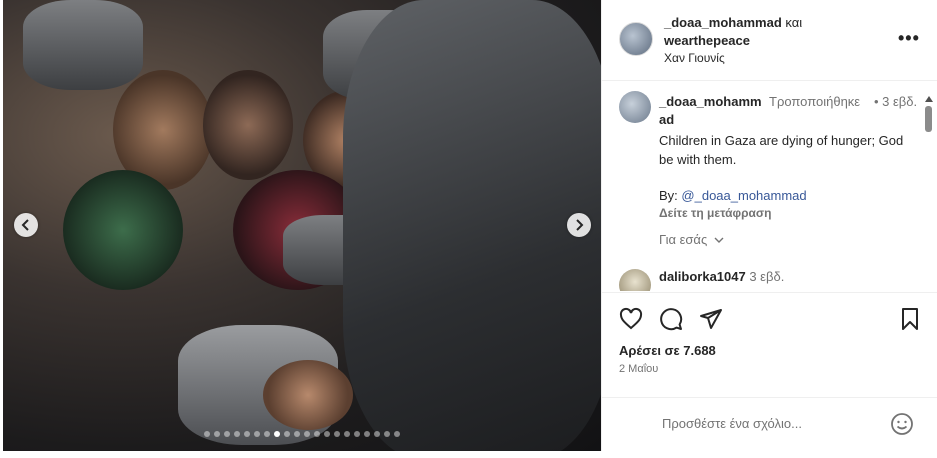 This screenshot has width=937, height=458. What do you see at coordinates (743, 195) in the screenshot?
I see `caption-mention-link: @_doaa_mohammad` at bounding box center [743, 195].